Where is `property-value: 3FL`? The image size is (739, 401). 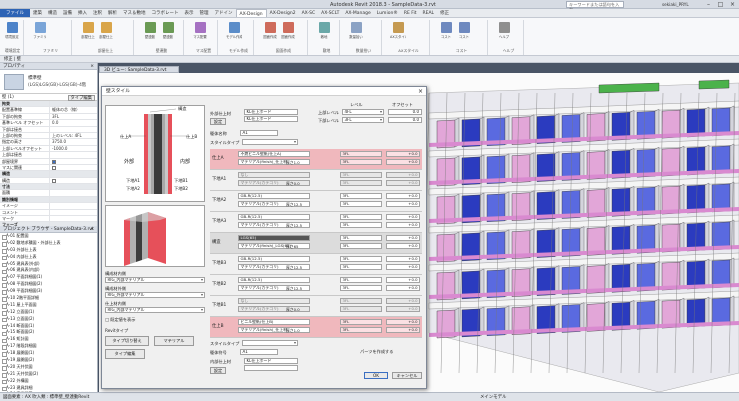
property-value: 3FL is located at coordinates (73, 116).